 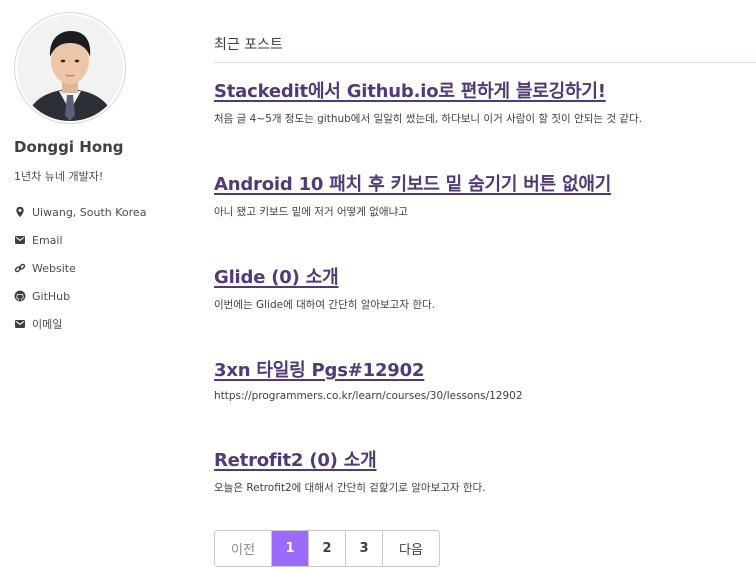 I want to click on post-title-link: Android 10 패치 후 키보드 밑 숨기기 버튼 없애기, so click(x=412, y=183).